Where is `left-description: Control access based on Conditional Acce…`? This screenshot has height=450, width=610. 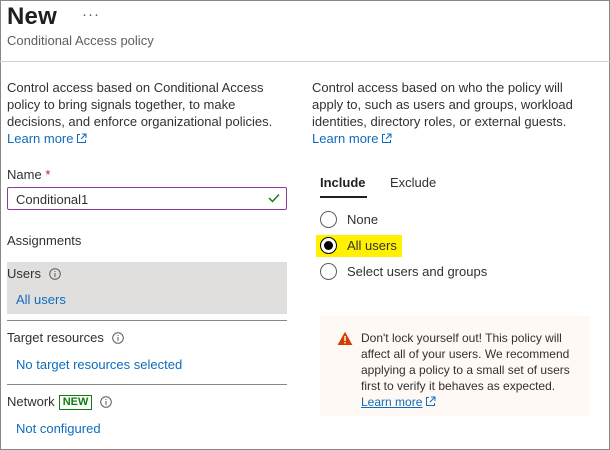
left-description: Control access based on Conditional Acce… is located at coordinates (140, 104).